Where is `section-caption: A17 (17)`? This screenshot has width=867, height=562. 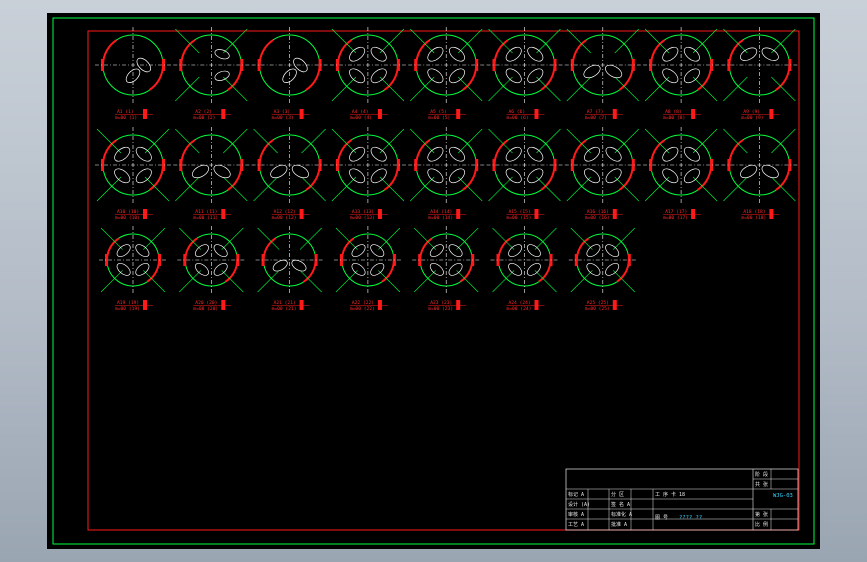
section-caption: A17 (17) is located at coordinates (676, 212).